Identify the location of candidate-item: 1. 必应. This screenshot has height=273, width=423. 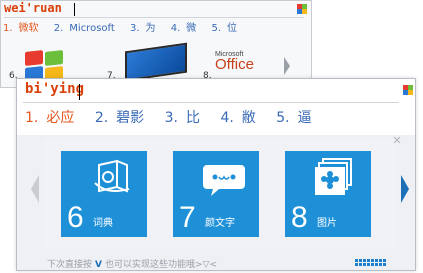
(53, 118).